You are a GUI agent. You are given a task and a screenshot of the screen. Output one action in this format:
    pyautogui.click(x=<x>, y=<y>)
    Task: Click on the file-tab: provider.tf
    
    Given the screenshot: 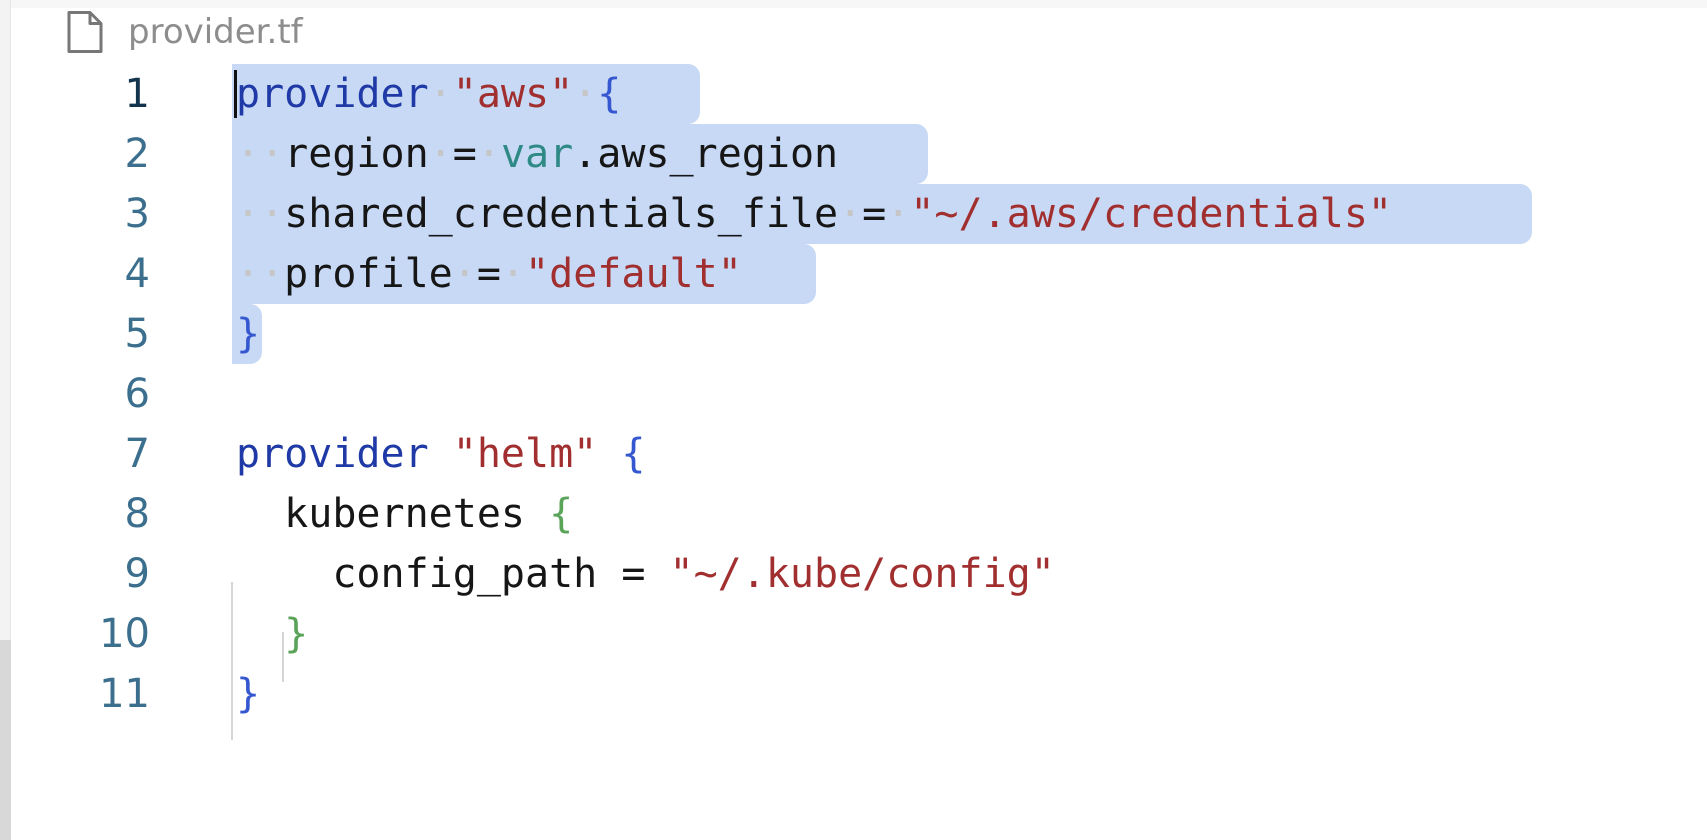 What is the action you would take?
    pyautogui.click(x=184, y=32)
    